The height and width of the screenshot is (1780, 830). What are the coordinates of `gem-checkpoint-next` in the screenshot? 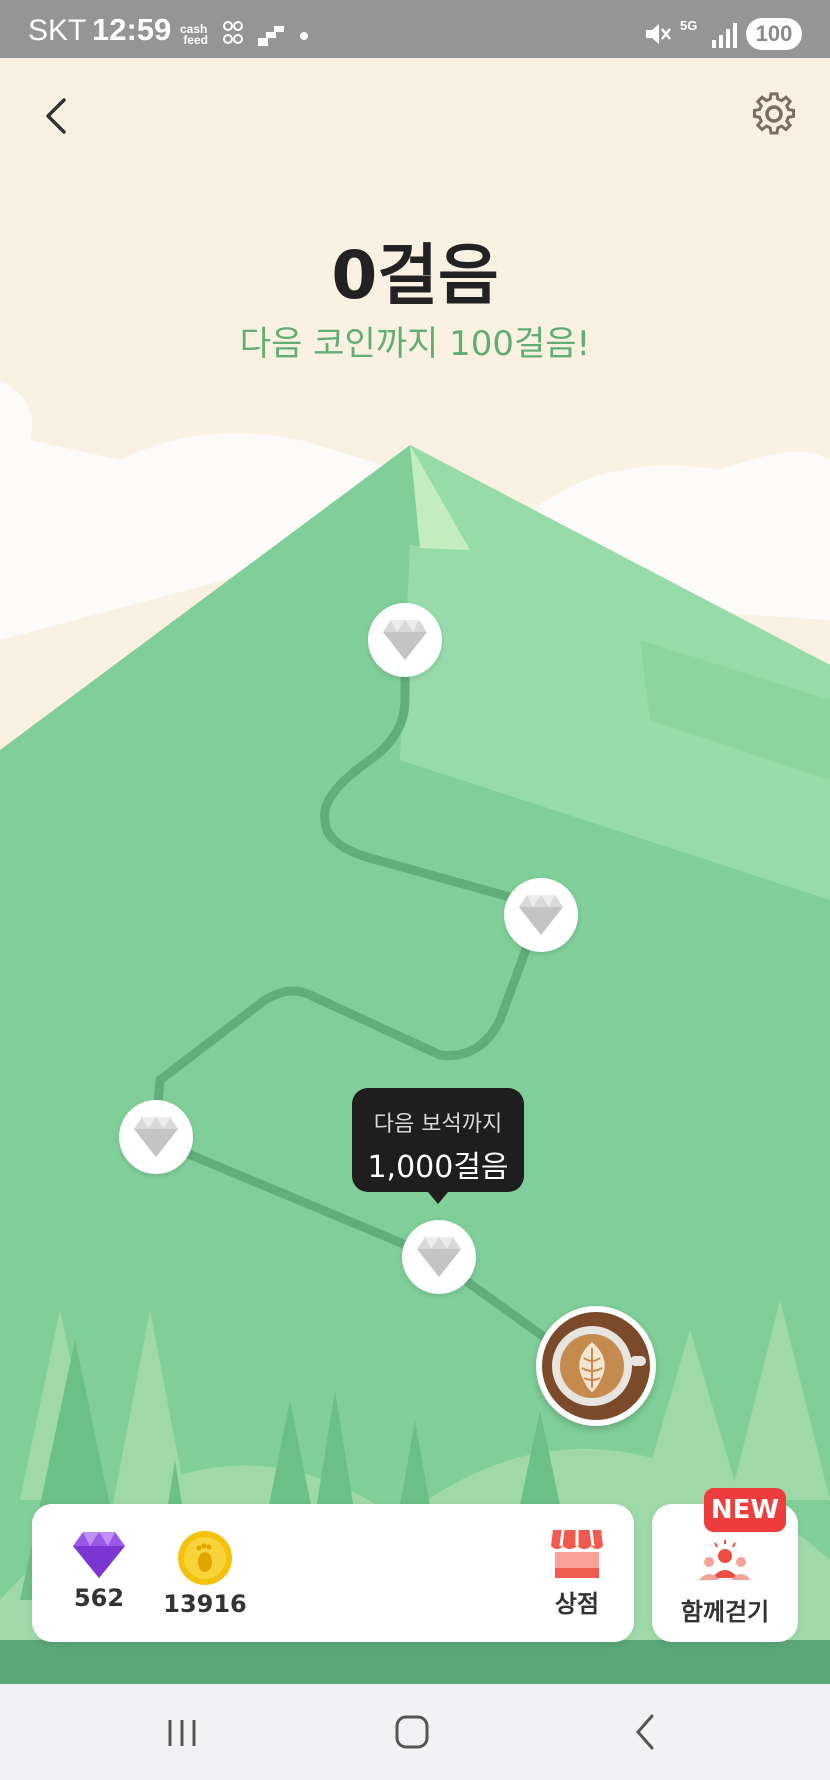 It's located at (439, 1257).